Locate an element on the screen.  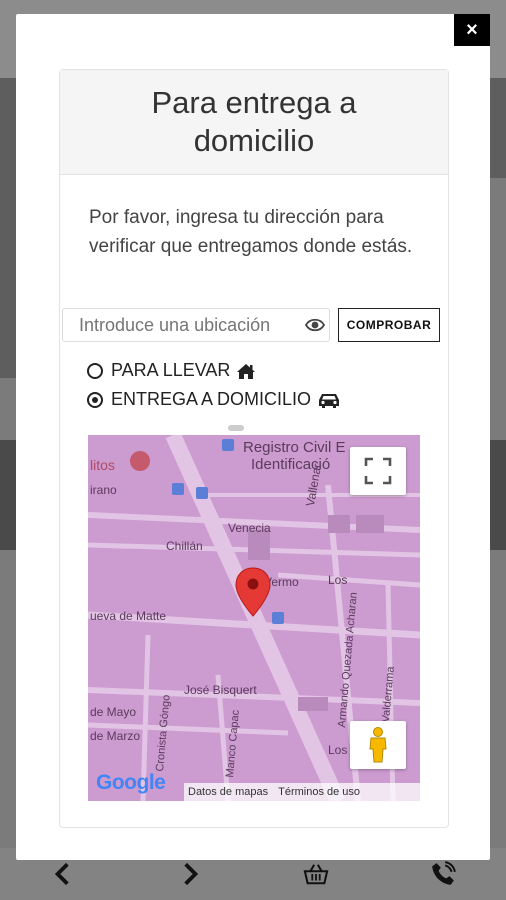
background-image-left is located at coordinates (8, 228).